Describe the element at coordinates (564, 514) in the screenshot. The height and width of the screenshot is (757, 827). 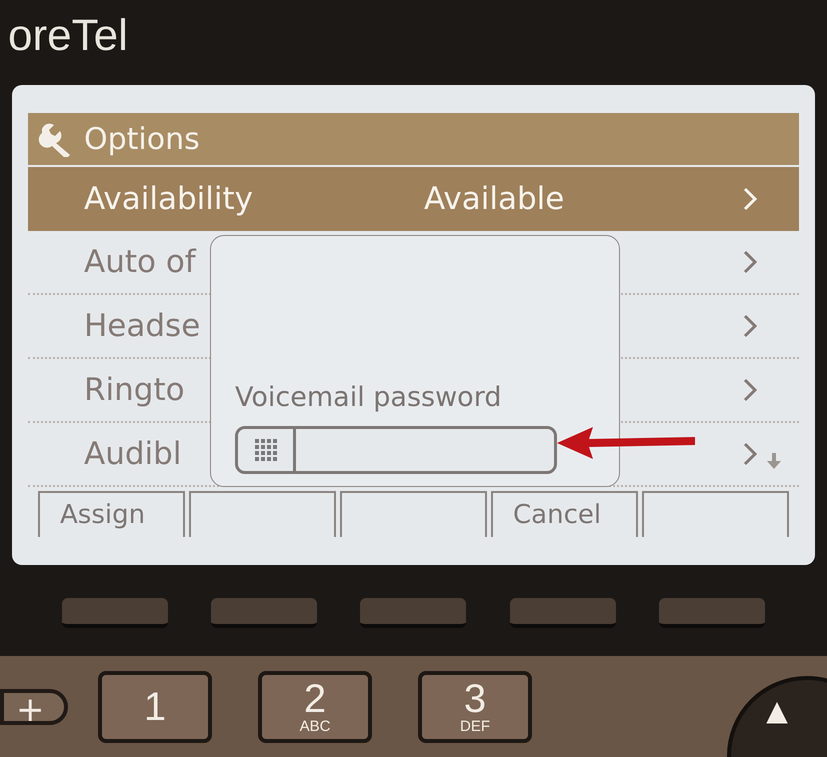
I see `softkey-label: Cancel` at that location.